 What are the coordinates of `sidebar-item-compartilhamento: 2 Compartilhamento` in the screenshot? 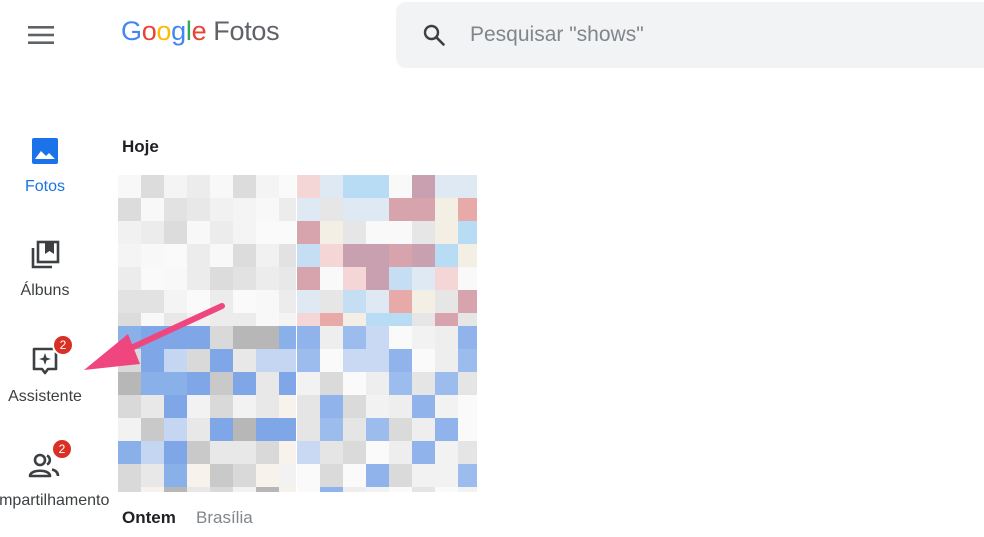 It's located at (54, 474).